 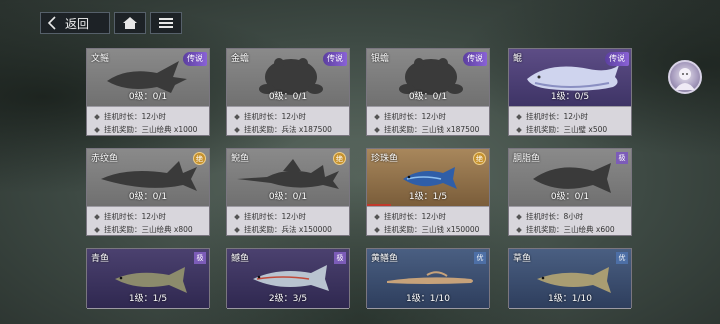 I want to click on fish-name: 黄鳝鱼, so click(x=385, y=259).